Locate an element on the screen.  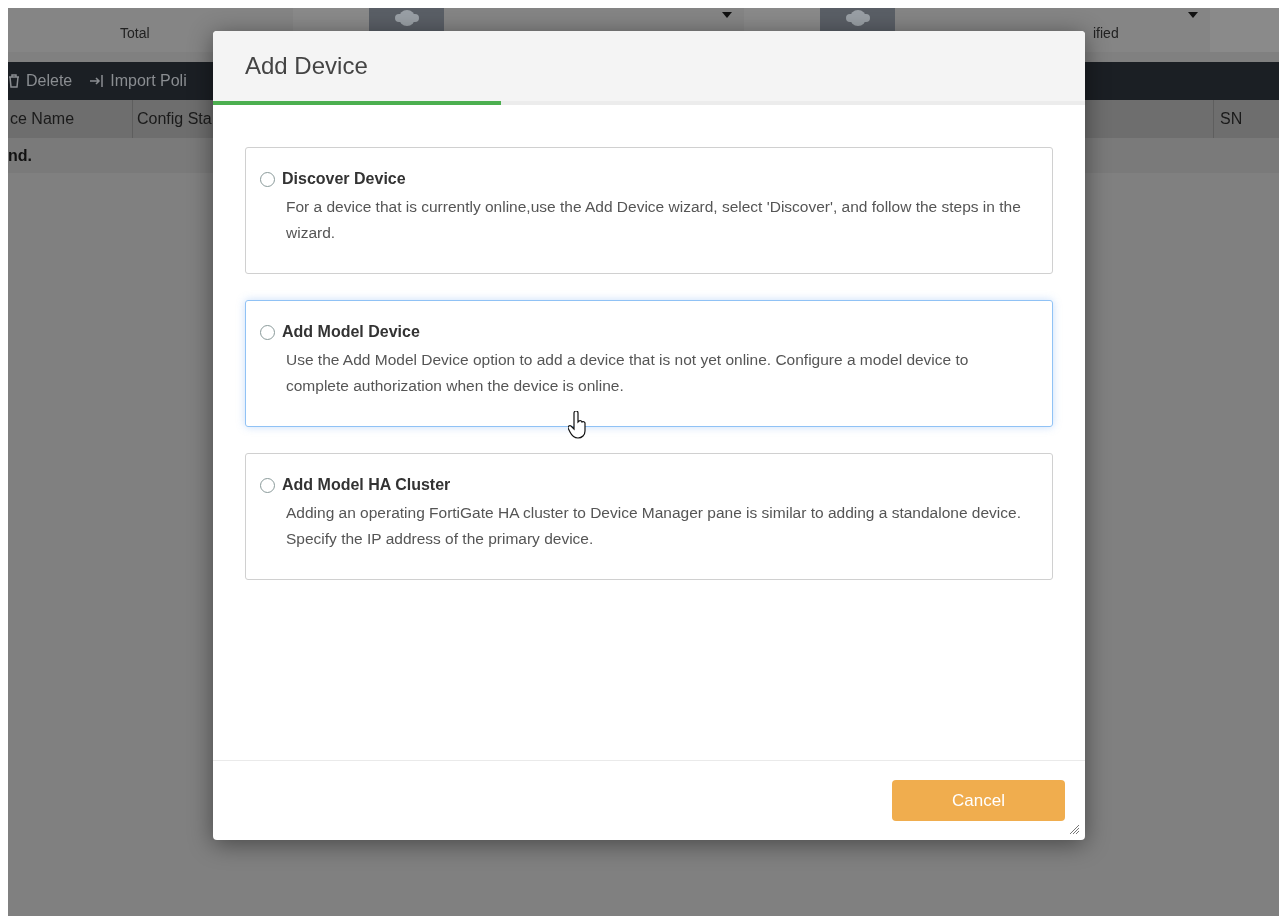
option-title: Add Model HA Cluster is located at coordinates (366, 485).